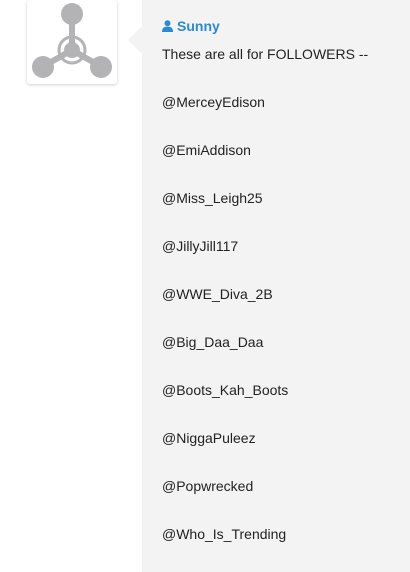  What do you see at coordinates (212, 198) in the screenshot?
I see `follower-handle: @Miss_Leigh25` at bounding box center [212, 198].